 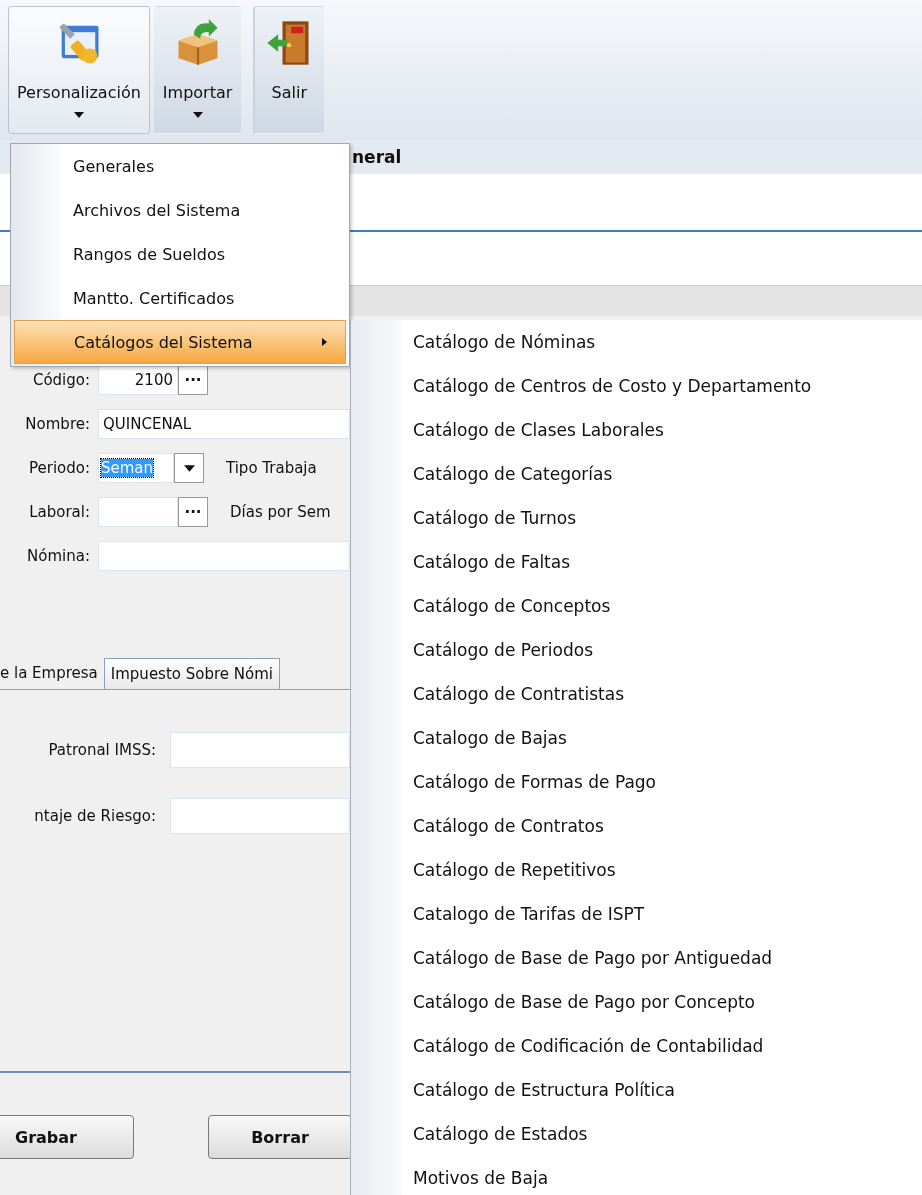 What do you see at coordinates (60, 380) in the screenshot?
I see `field-label: Código:` at bounding box center [60, 380].